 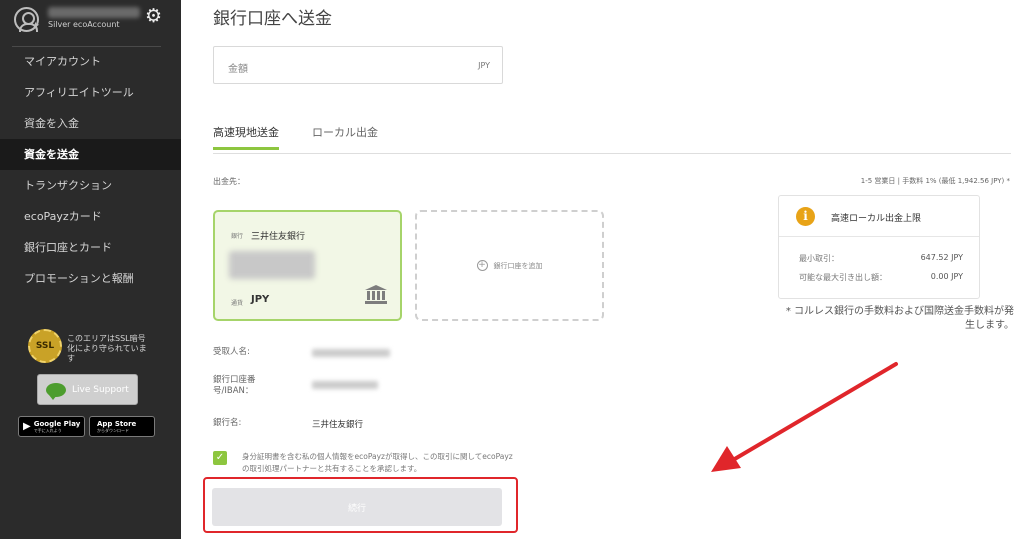 What do you see at coordinates (27, 426) in the screenshot?
I see `google-play-icon: ▶` at bounding box center [27, 426].